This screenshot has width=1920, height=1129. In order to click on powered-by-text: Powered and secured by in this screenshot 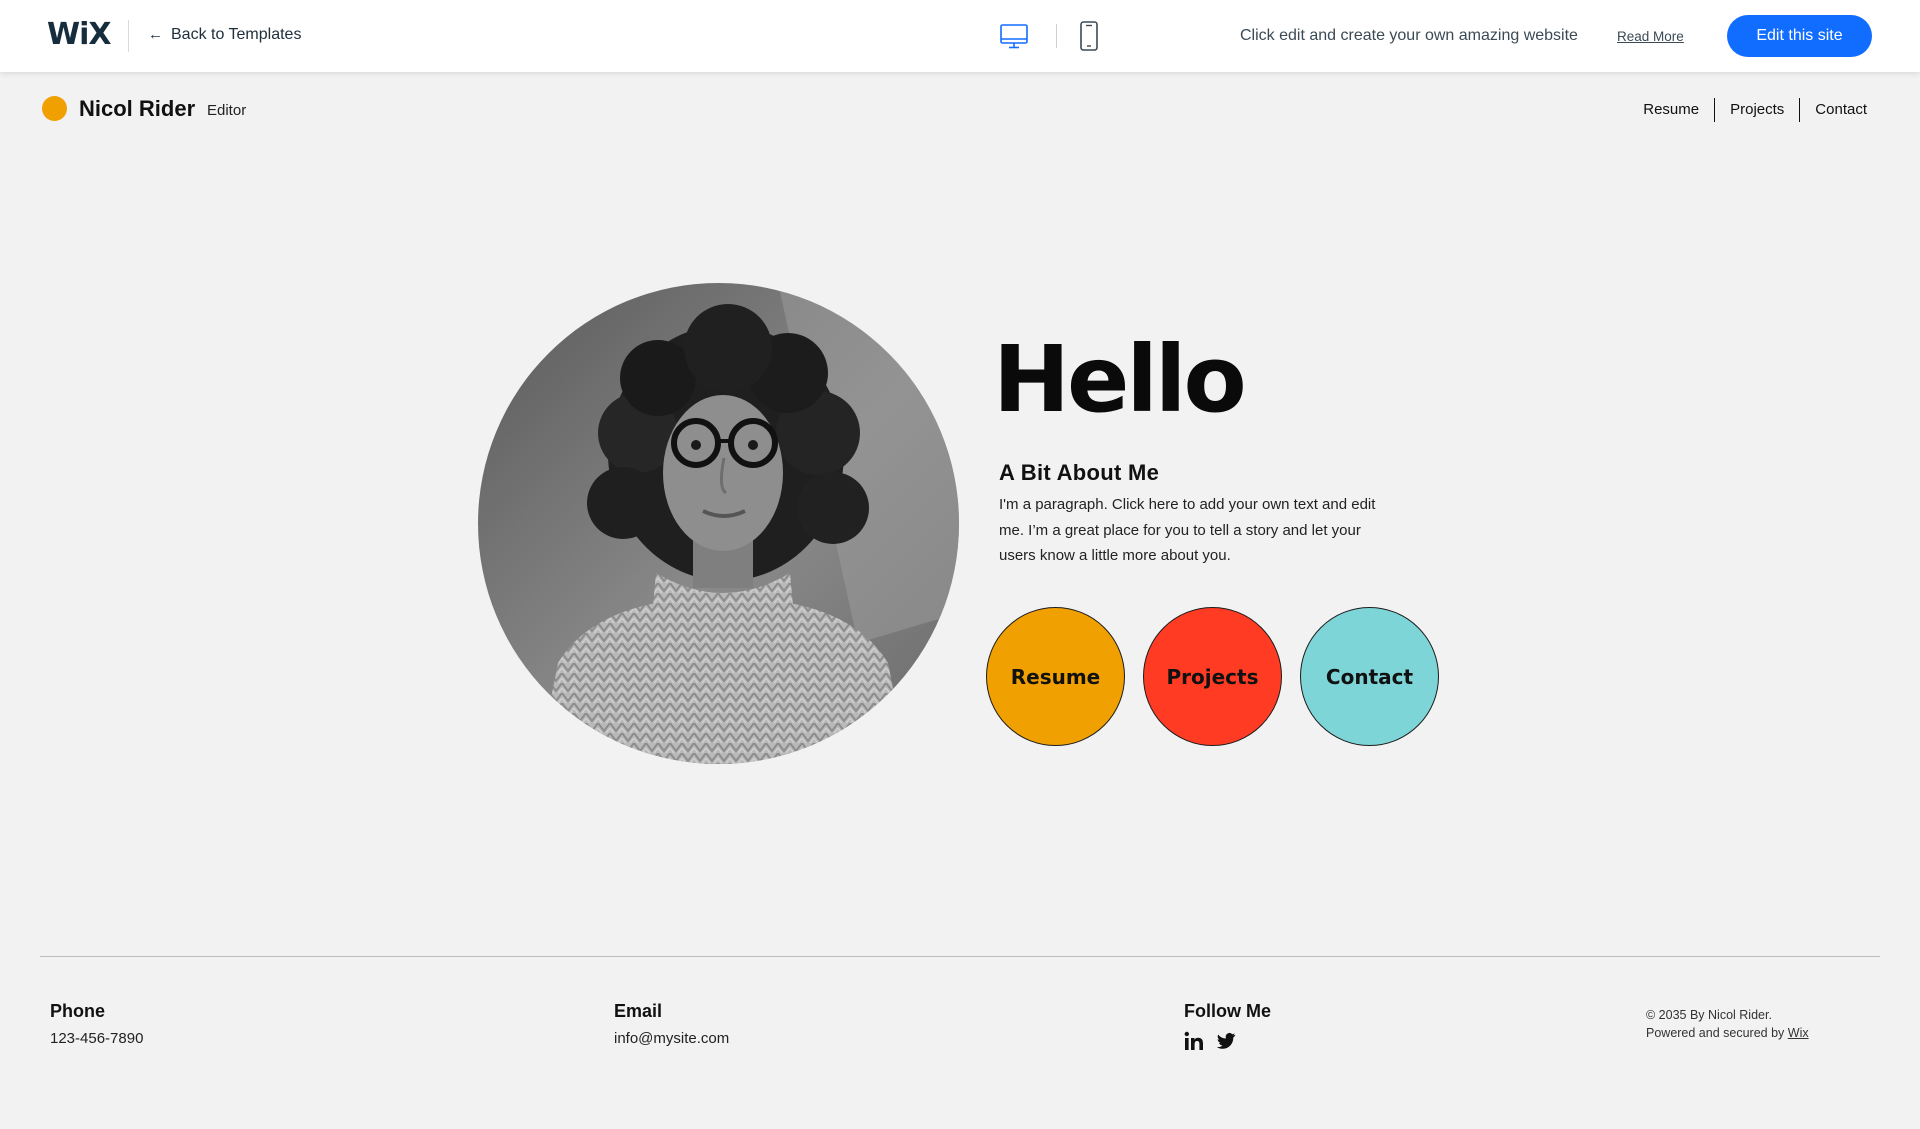, I will do `click(1717, 1033)`.